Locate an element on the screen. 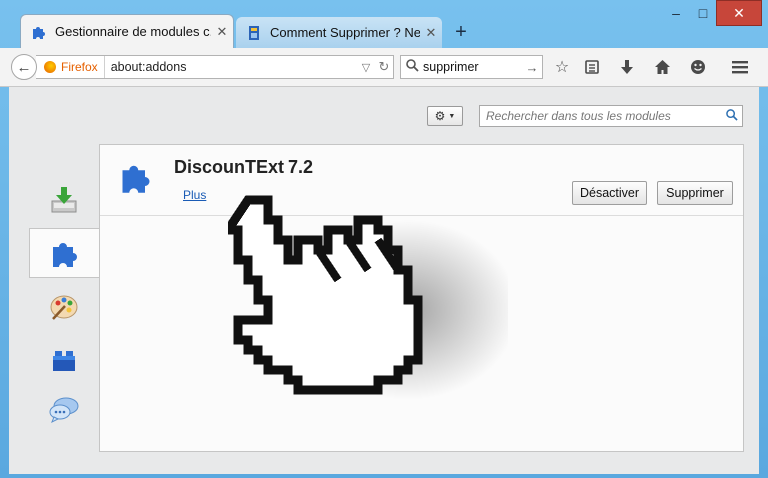 The height and width of the screenshot is (478, 768). minimize-button: – is located at coordinates (676, 13).